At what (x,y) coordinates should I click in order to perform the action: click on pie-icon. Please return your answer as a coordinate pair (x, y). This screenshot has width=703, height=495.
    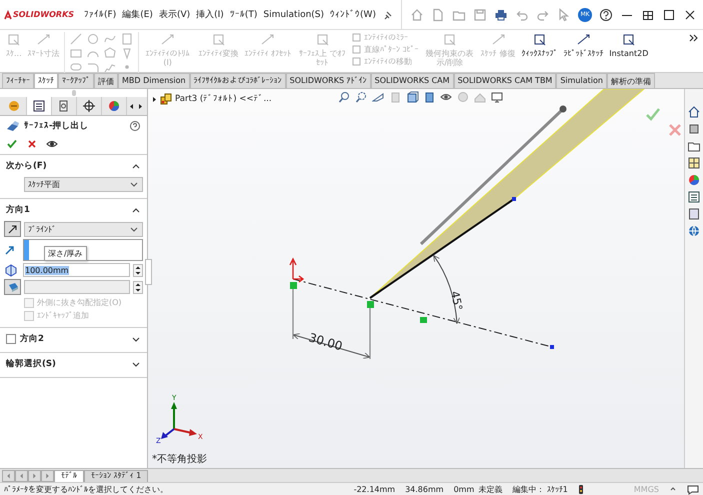
    Looking at the image, I should click on (114, 106).